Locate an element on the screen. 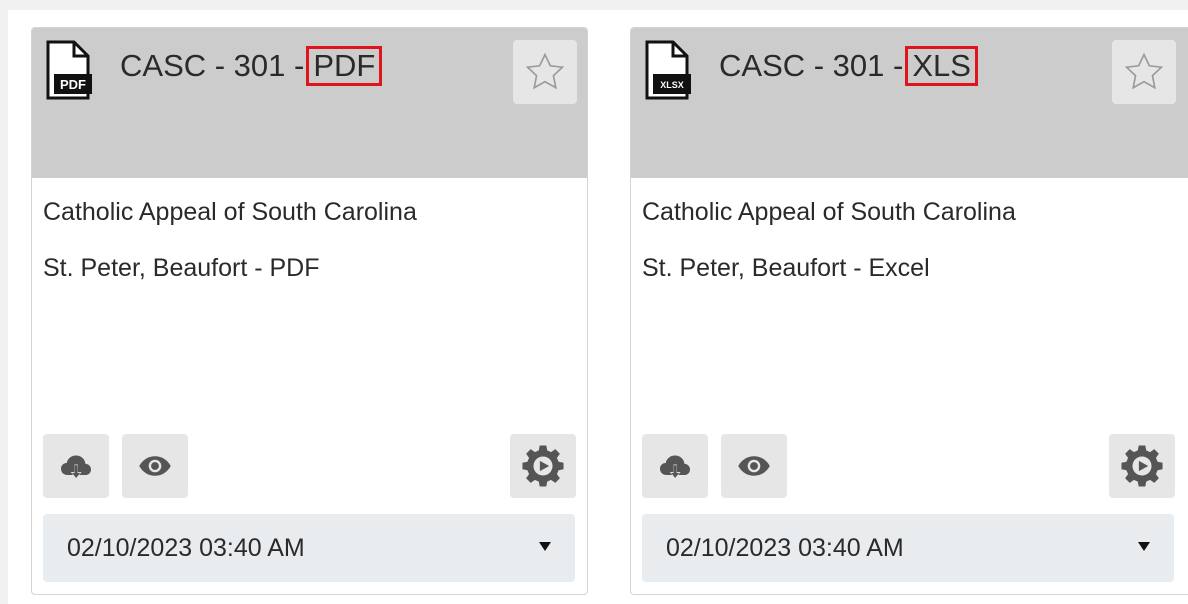 Image resolution: width=1188 pixels, height=604 pixels. top-border is located at coordinates (594, 5).